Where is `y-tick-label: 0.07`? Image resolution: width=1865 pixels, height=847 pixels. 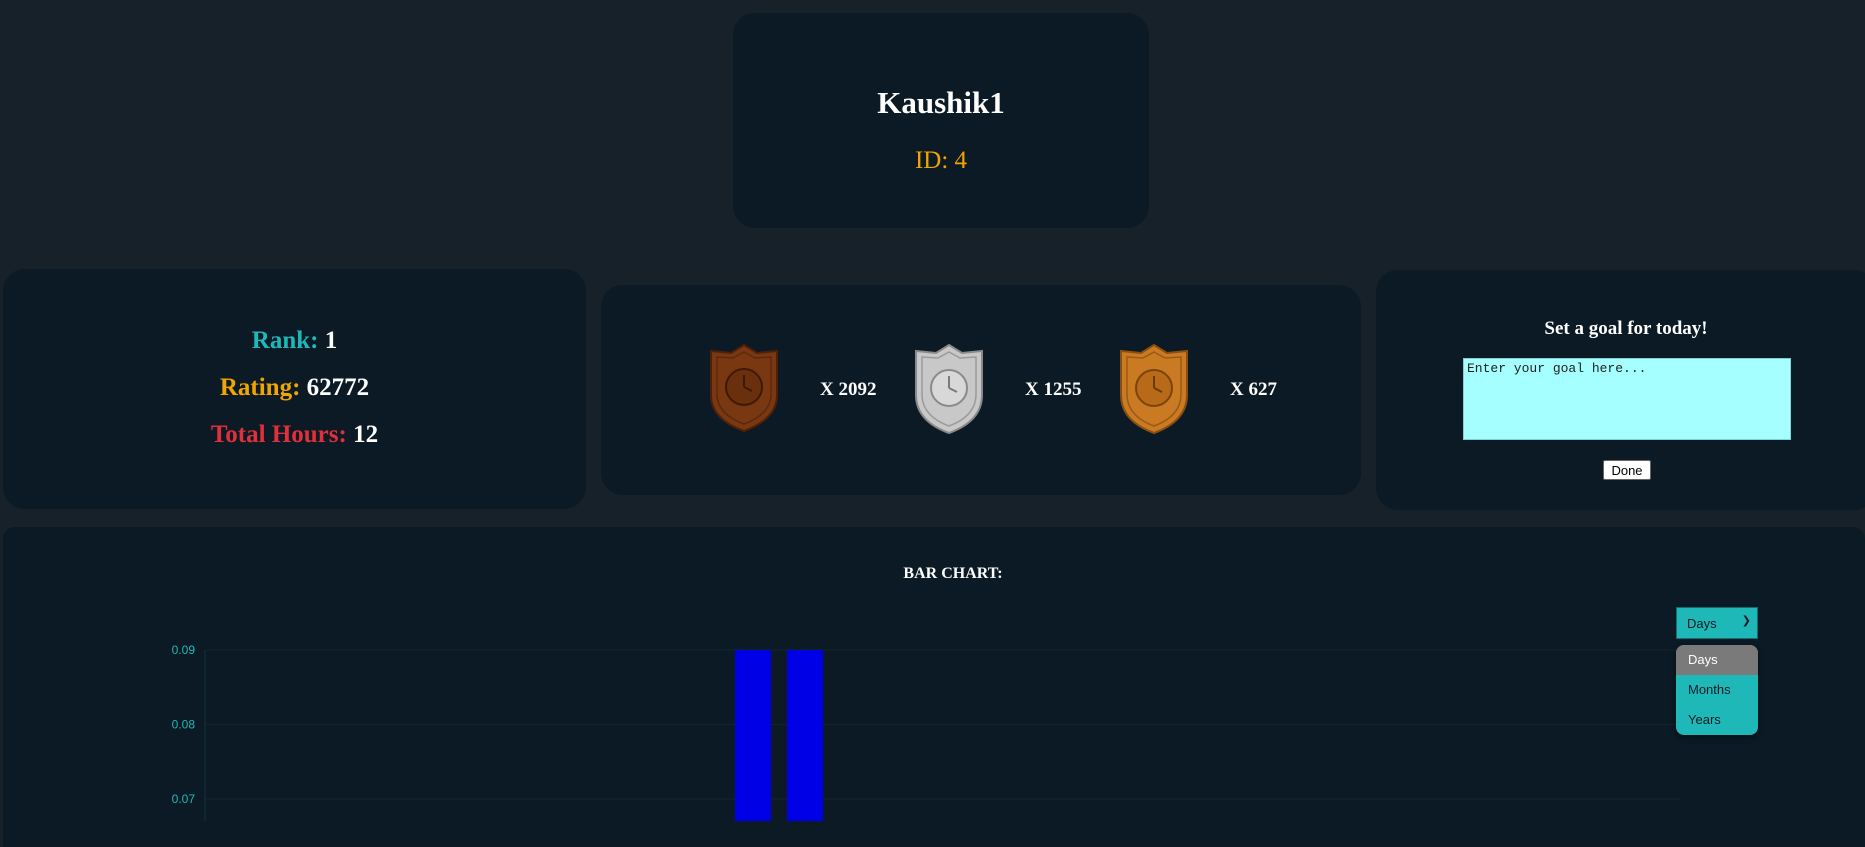
y-tick-label: 0.07 is located at coordinates (184, 799).